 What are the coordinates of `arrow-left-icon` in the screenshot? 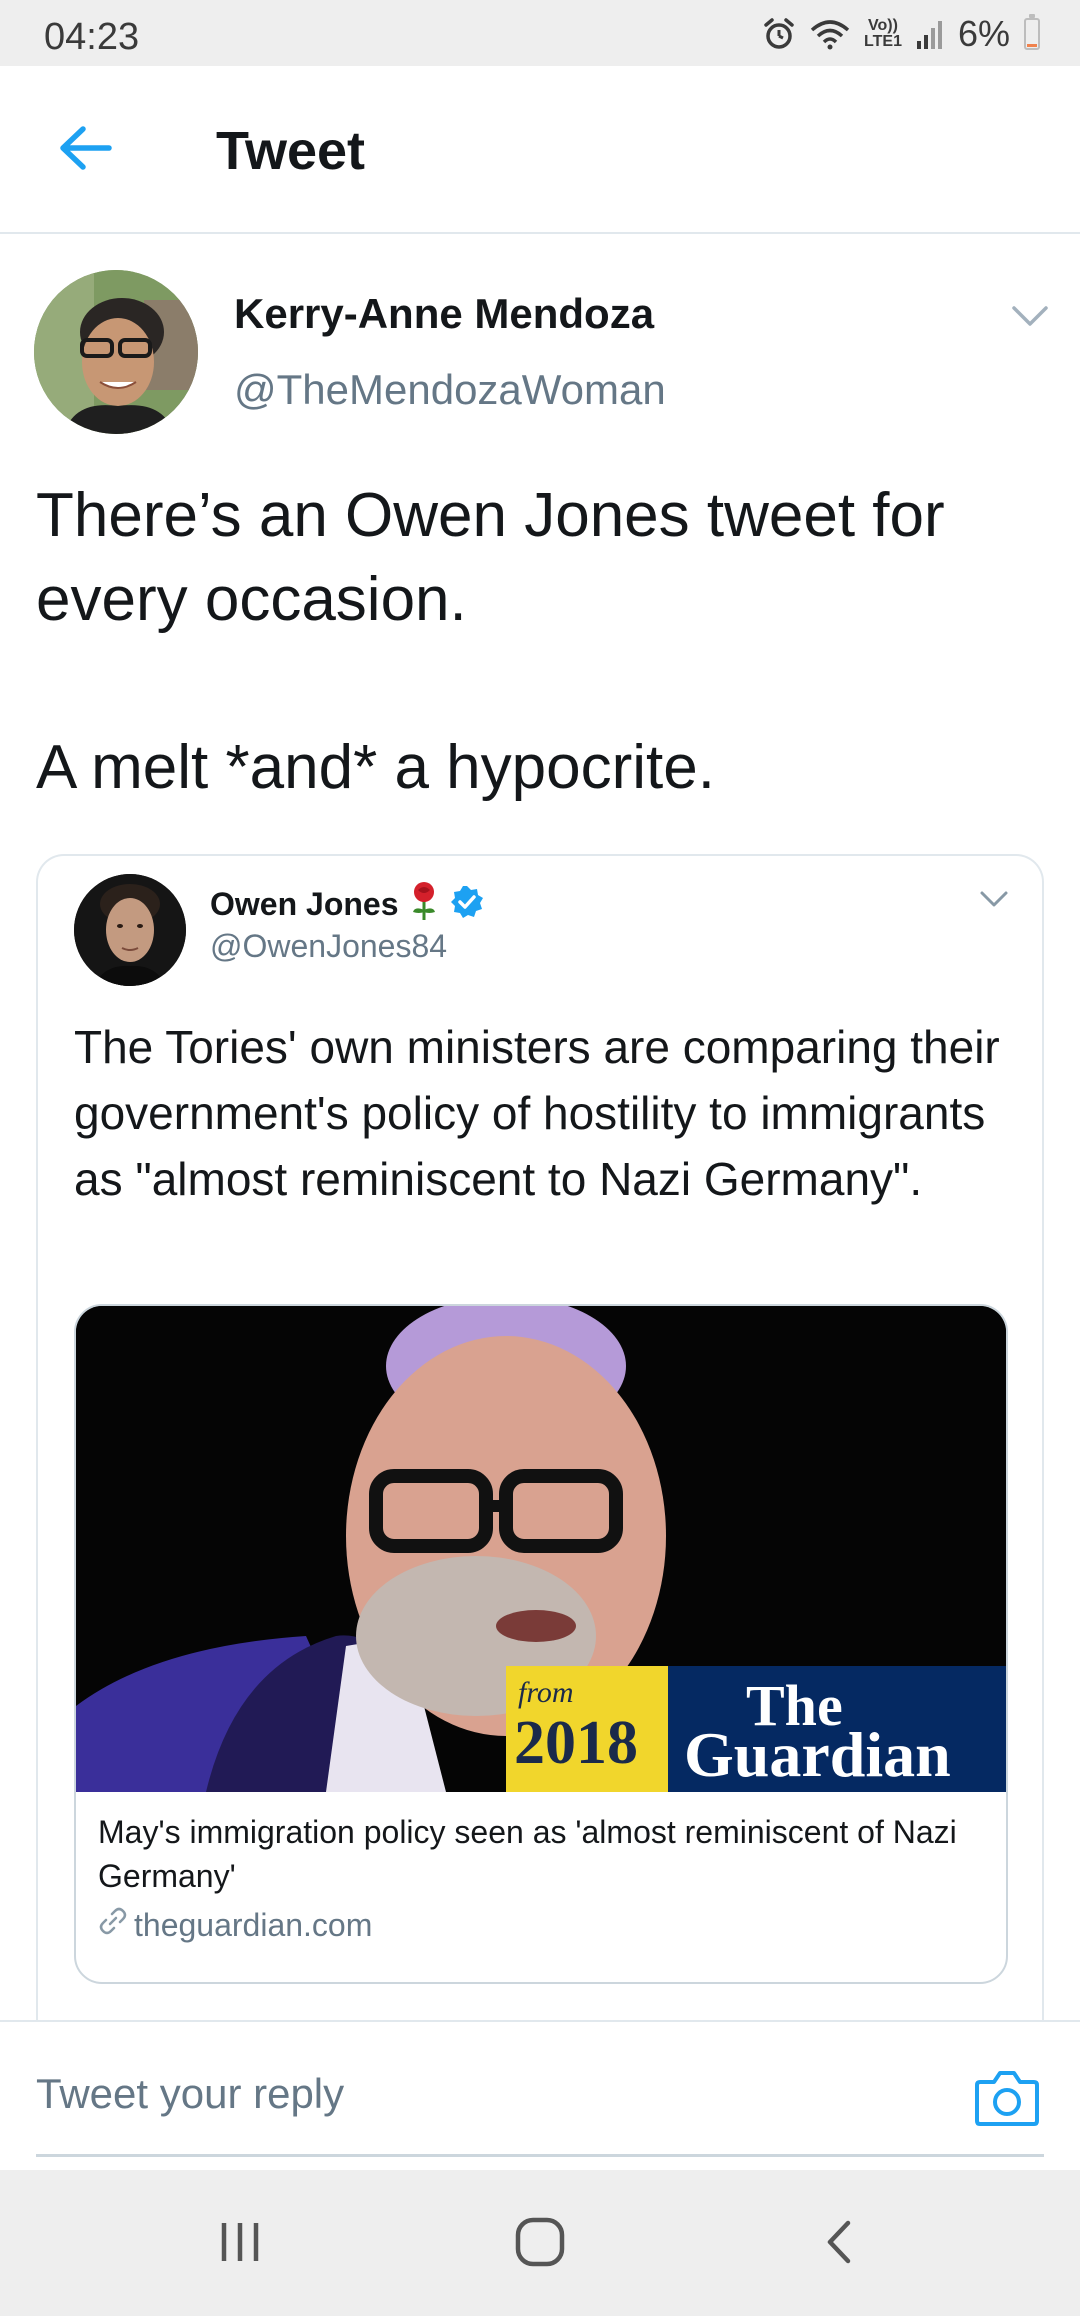 It's located at (85, 150).